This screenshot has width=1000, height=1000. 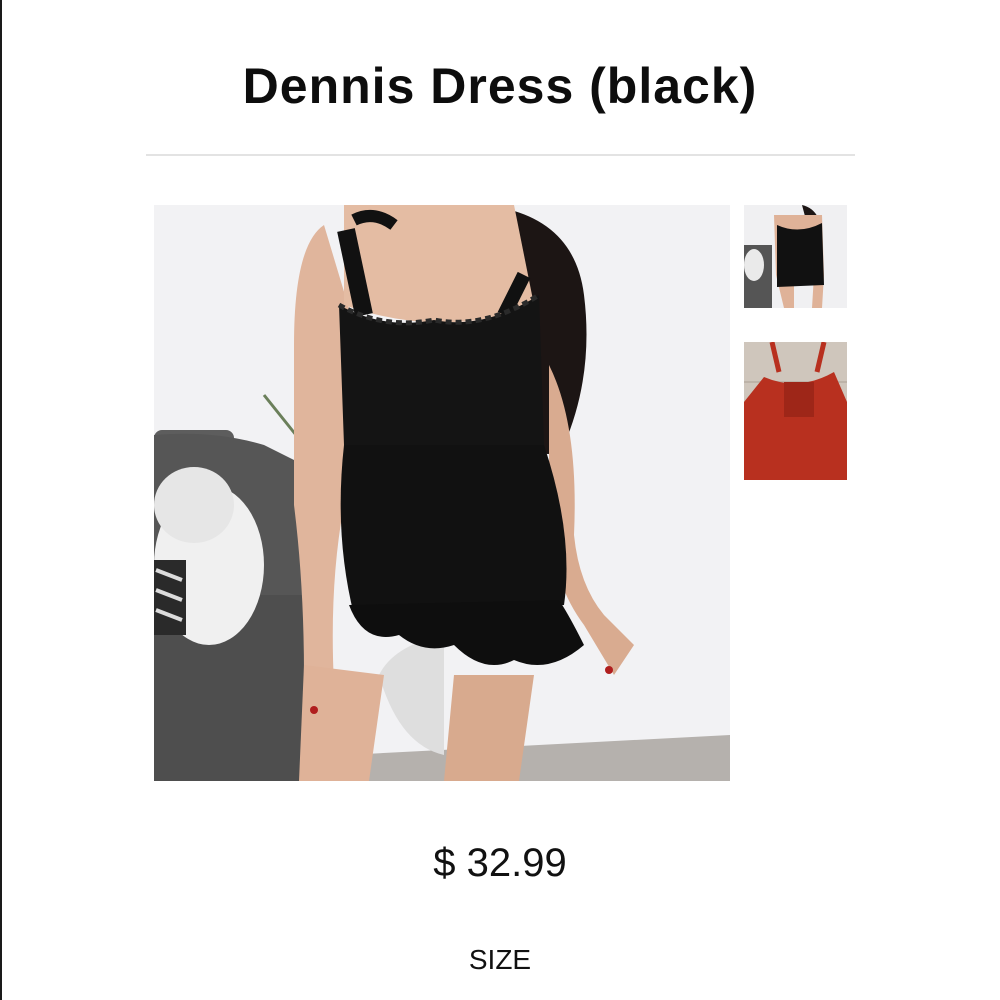 What do you see at coordinates (500, 959) in the screenshot?
I see `size-label: SIZE` at bounding box center [500, 959].